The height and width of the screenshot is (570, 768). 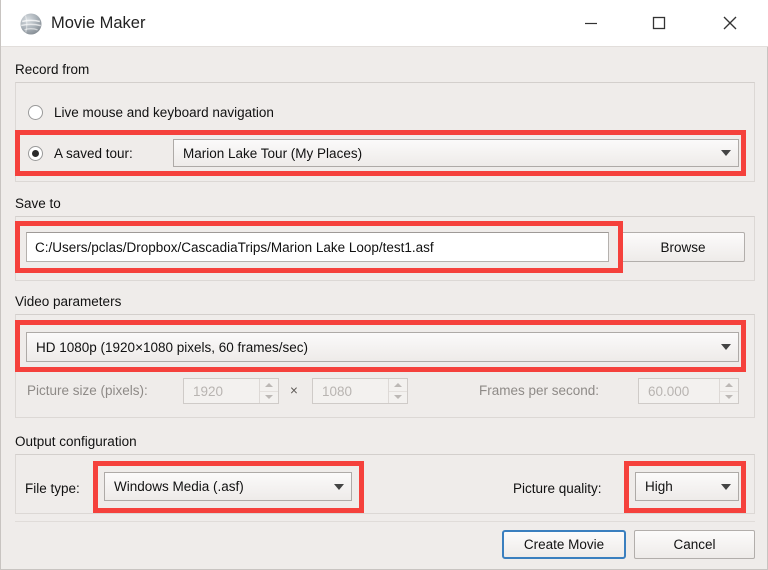 I want to click on saved-tour-combo: Marion Lake Tour (My Places), so click(x=456, y=153).